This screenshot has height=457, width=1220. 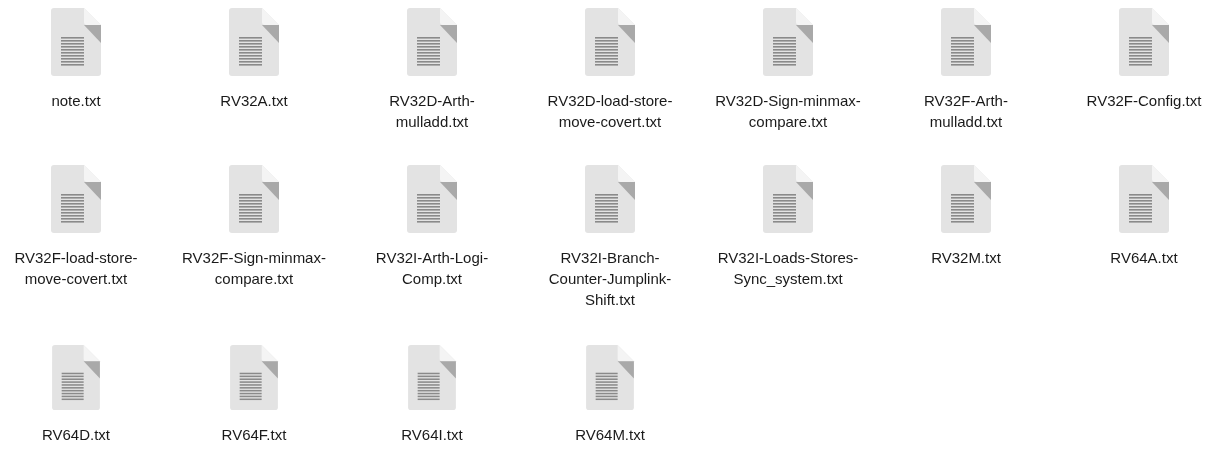 I want to click on file-name: RV32A.txt, so click(x=254, y=100).